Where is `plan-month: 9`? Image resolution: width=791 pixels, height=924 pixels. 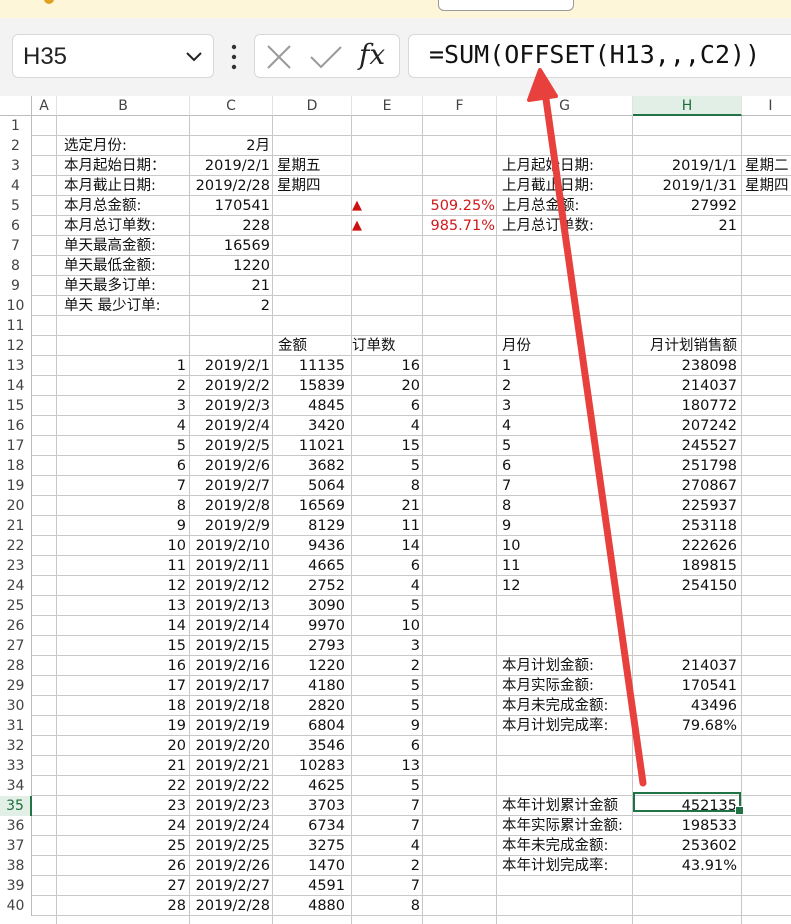 plan-month: 9 is located at coordinates (532, 526).